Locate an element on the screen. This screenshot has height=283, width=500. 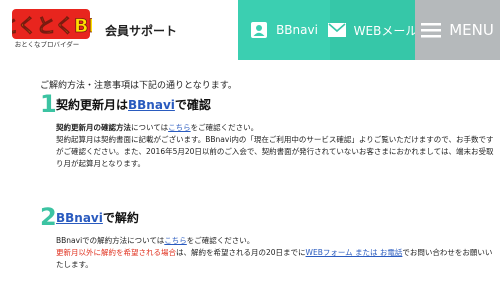
heading-text: 契約更新月は is located at coordinates (92, 105).